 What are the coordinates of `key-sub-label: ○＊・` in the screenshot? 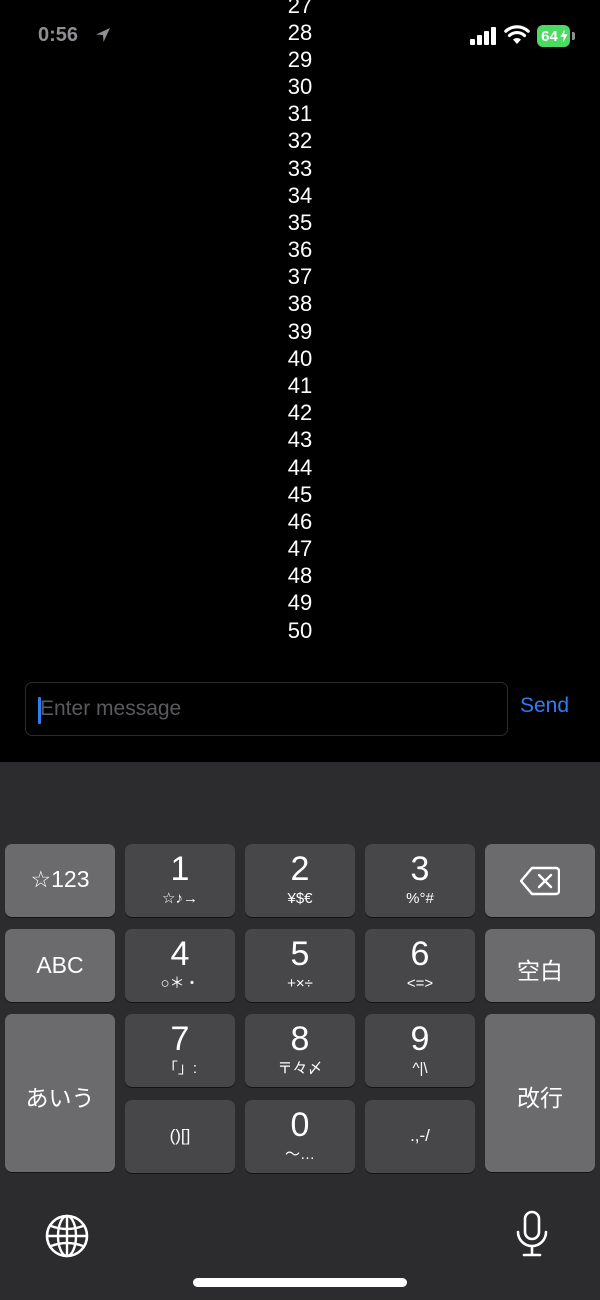 It's located at (180, 983).